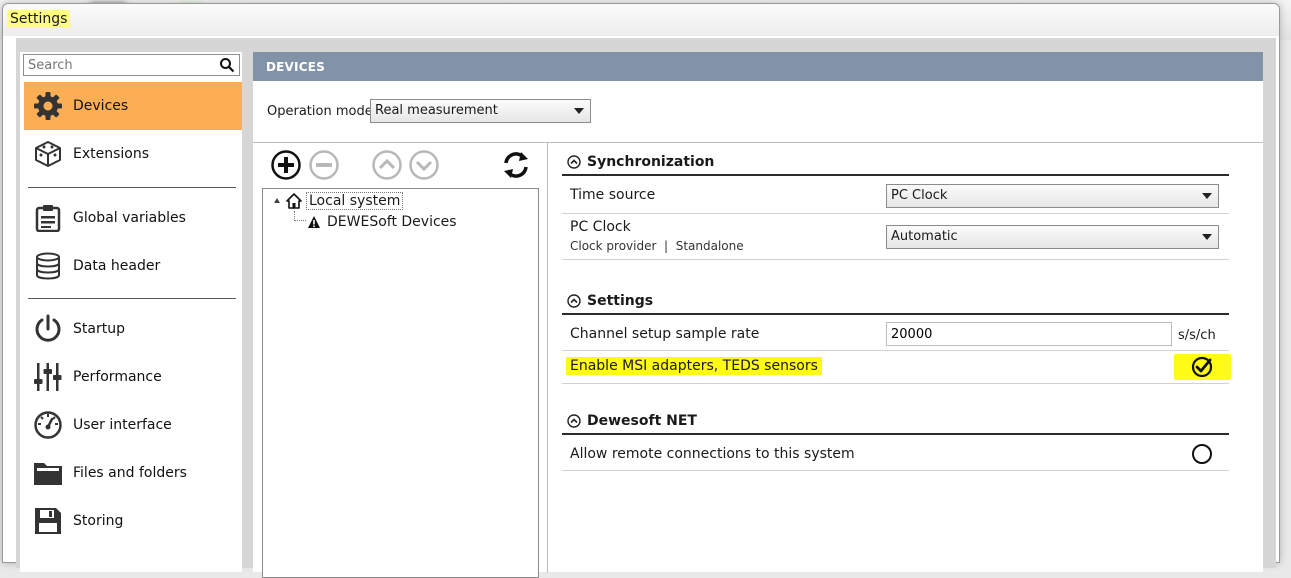 Image resolution: width=1291 pixels, height=578 pixels. What do you see at coordinates (286, 165) in the screenshot?
I see `add-device-button` at bounding box center [286, 165].